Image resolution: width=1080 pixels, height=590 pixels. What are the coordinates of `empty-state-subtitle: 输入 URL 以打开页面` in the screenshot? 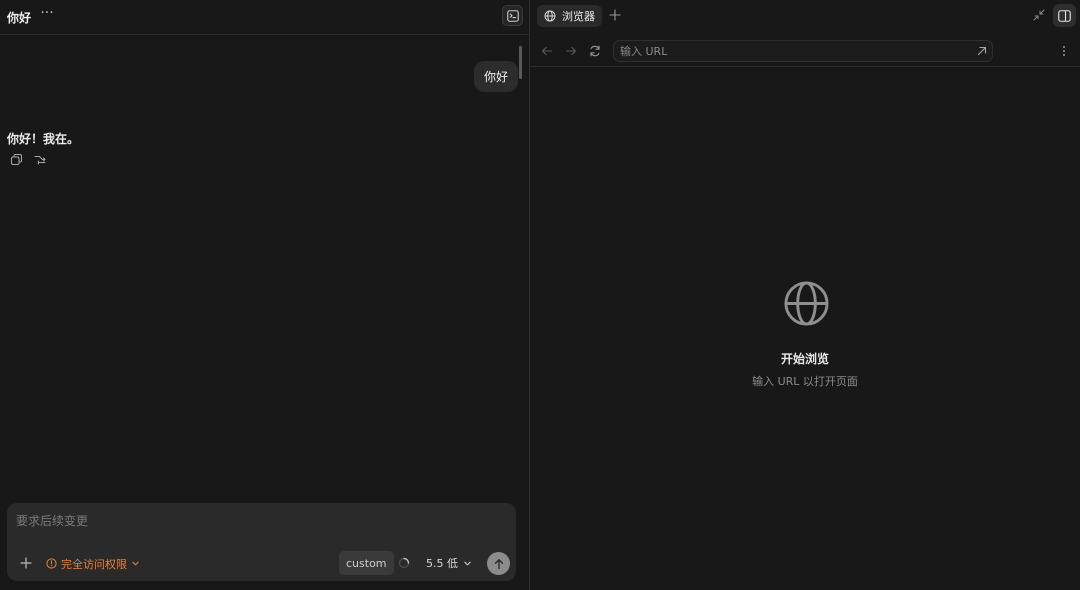 It's located at (805, 381).